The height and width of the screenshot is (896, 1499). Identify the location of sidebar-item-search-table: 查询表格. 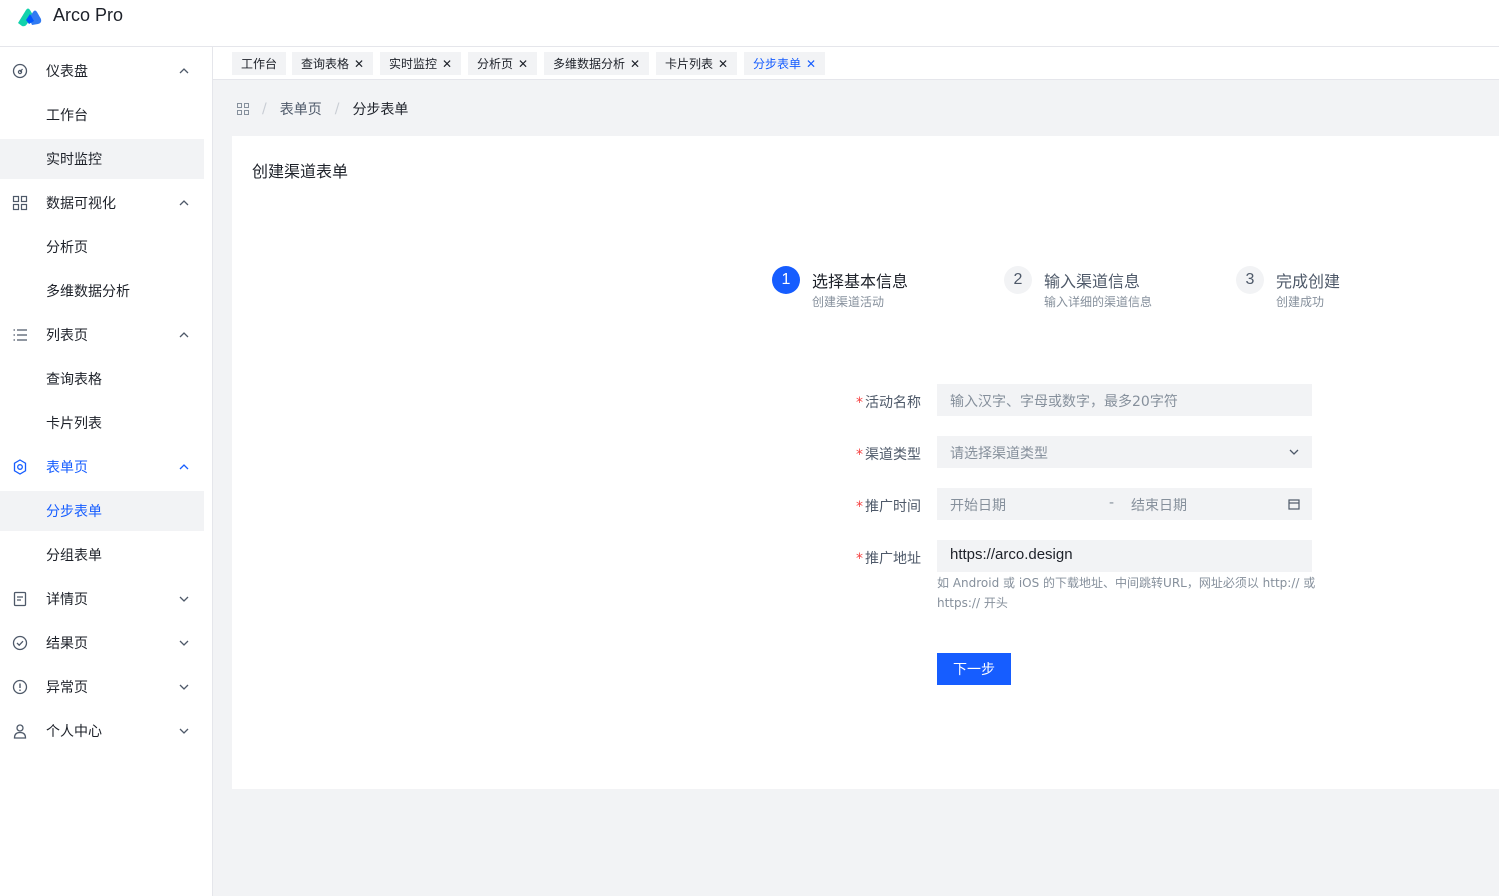
(102, 379).